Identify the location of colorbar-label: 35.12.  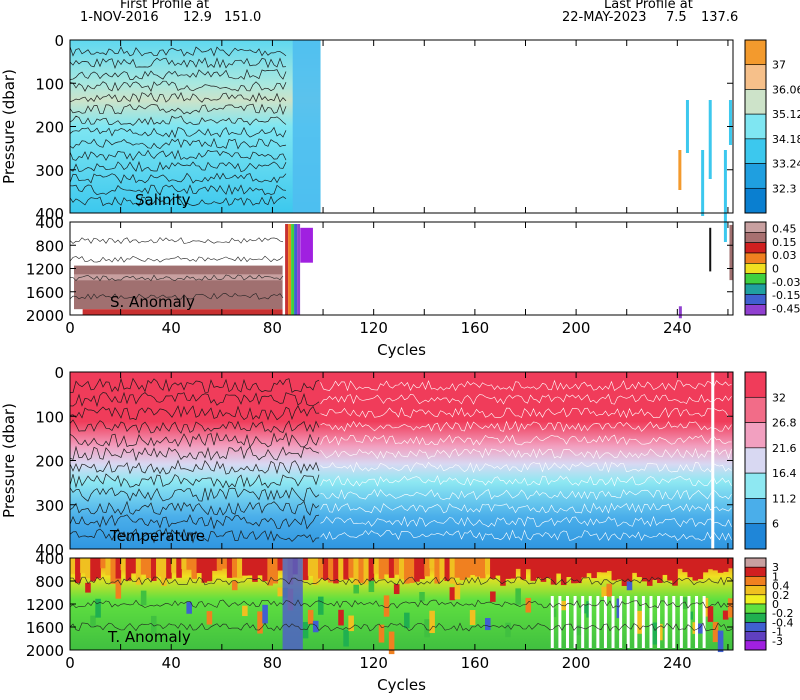
(786, 114).